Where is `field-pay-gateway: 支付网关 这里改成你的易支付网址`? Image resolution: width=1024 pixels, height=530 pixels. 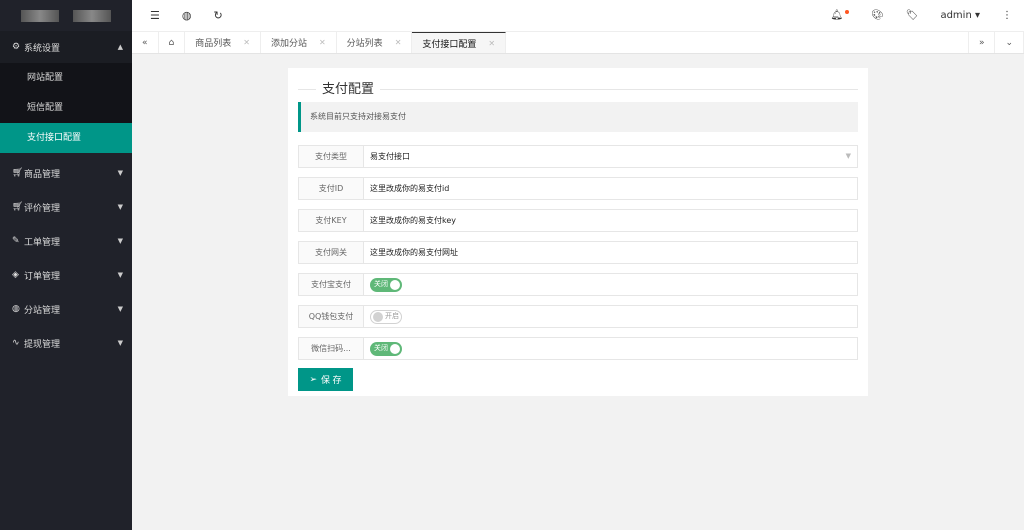 field-pay-gateway: 支付网关 这里改成你的易支付网址 is located at coordinates (578, 252).